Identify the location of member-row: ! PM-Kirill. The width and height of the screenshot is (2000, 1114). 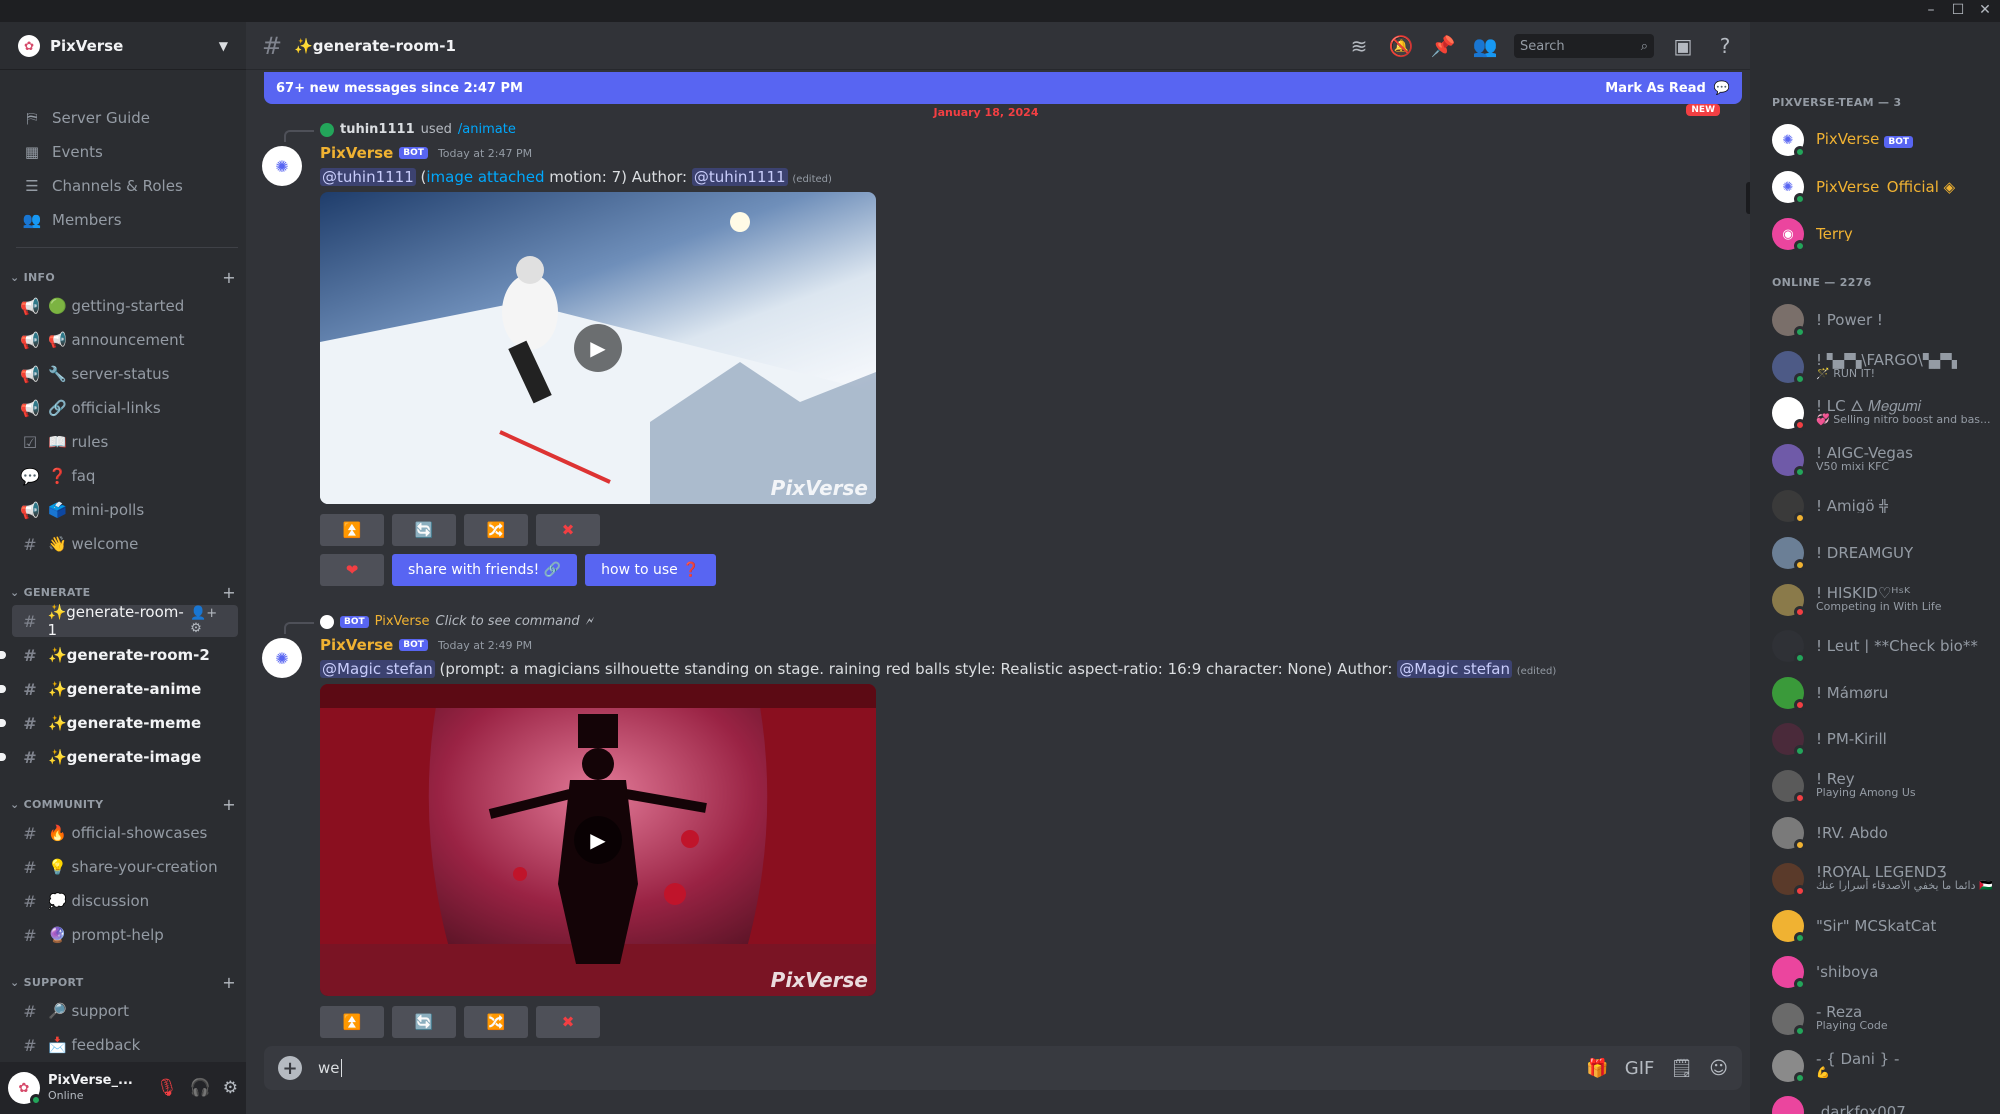
(1882, 739).